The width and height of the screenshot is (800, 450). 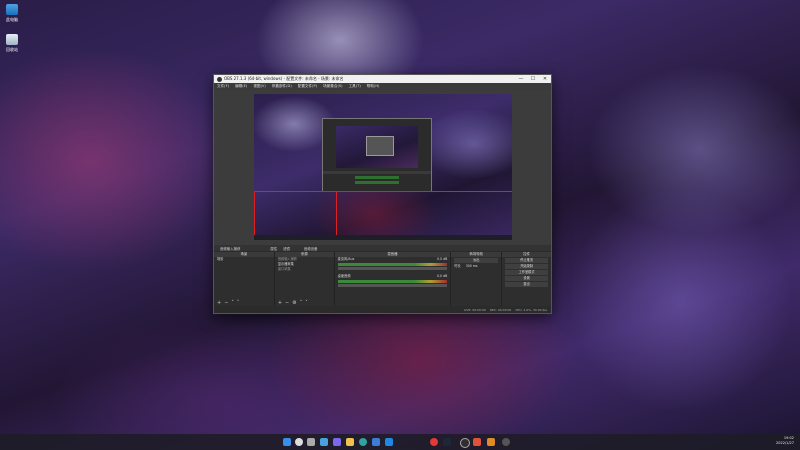 What do you see at coordinates (382, 248) in the screenshot?
I see `source-toolbar: 音频输入捕获 属性 滤镜 音频设备` at bounding box center [382, 248].